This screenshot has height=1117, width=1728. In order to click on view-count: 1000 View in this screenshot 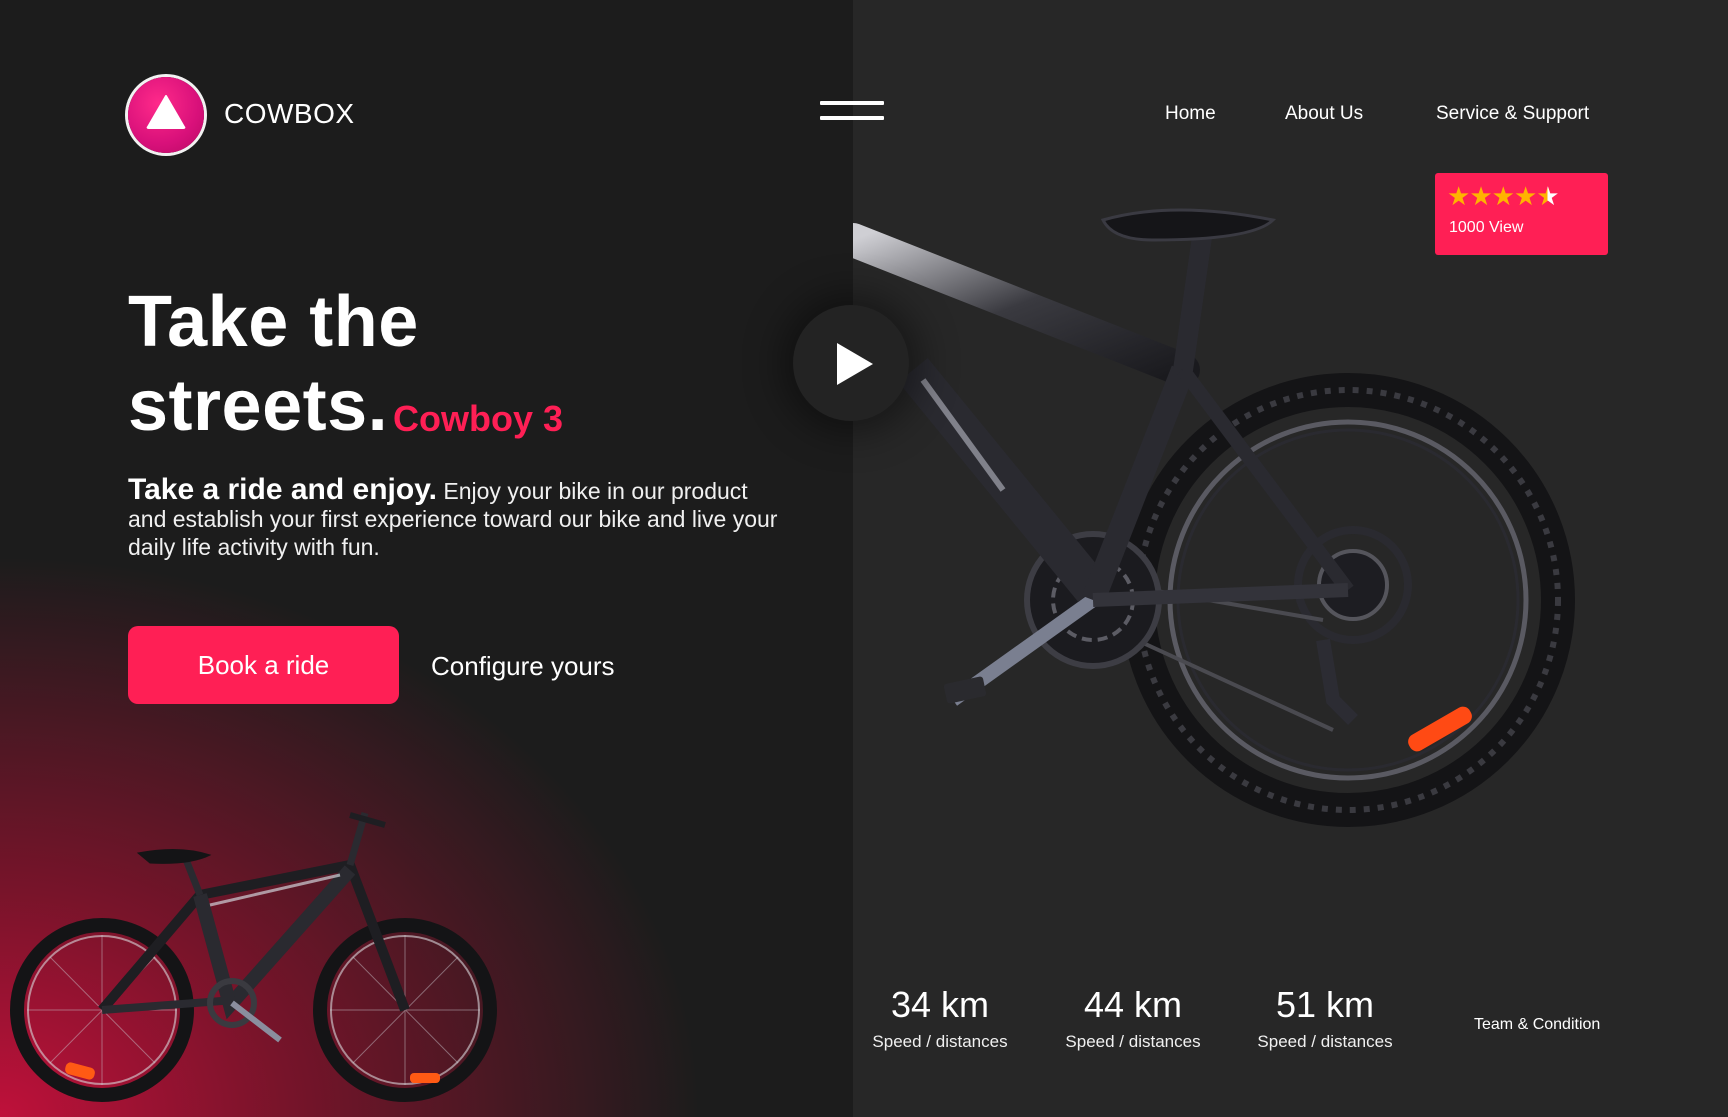, I will do `click(1486, 227)`.